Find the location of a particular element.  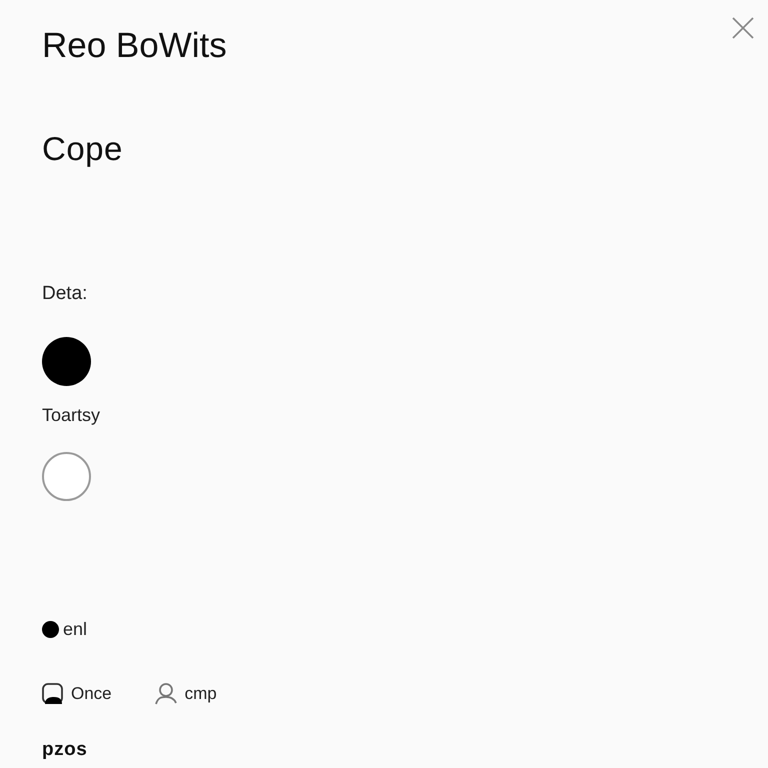

person-icon is located at coordinates (165, 694).